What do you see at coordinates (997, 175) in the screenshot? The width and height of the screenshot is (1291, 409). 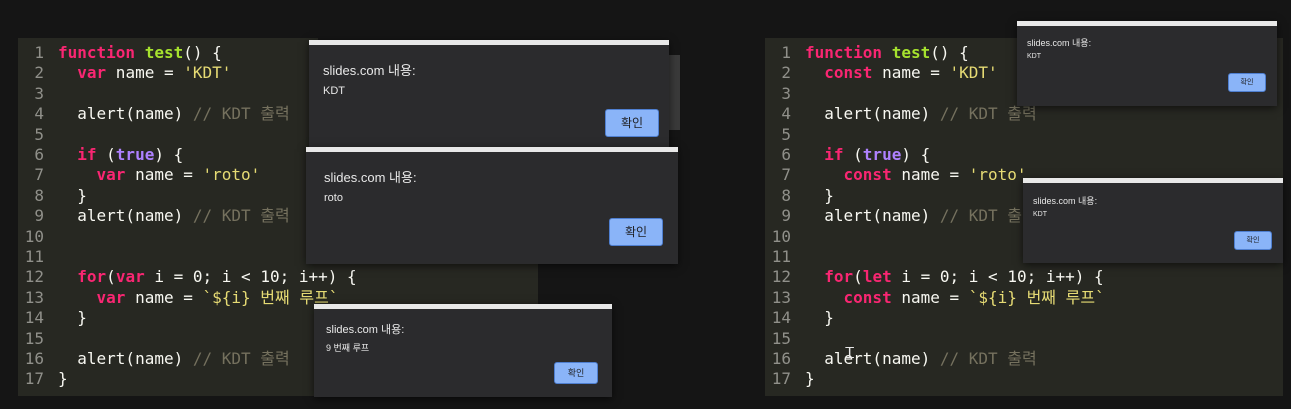 I see `code-token: 'roto'` at bounding box center [997, 175].